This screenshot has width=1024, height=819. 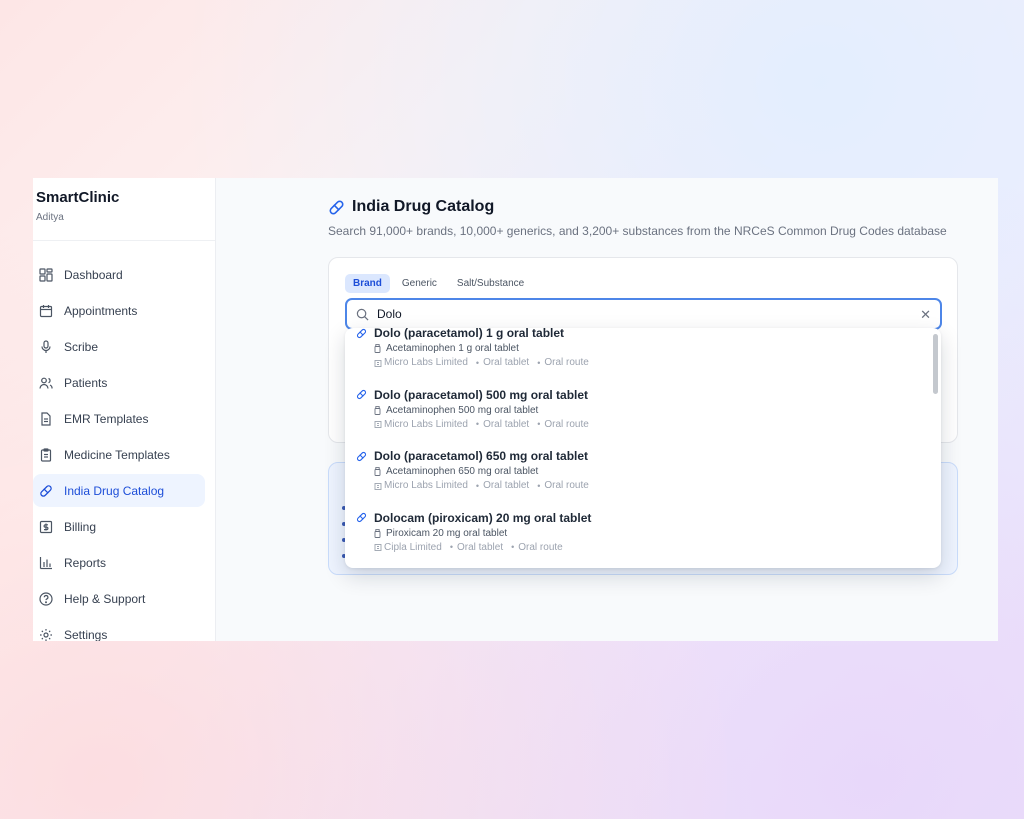 What do you see at coordinates (423, 206) in the screenshot?
I see `page-title-text: India Drug Catalog` at bounding box center [423, 206].